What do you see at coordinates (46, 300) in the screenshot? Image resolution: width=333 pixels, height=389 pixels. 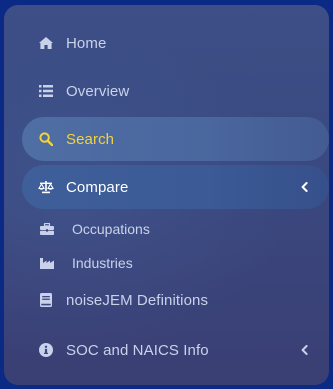 I see `book-icon` at bounding box center [46, 300].